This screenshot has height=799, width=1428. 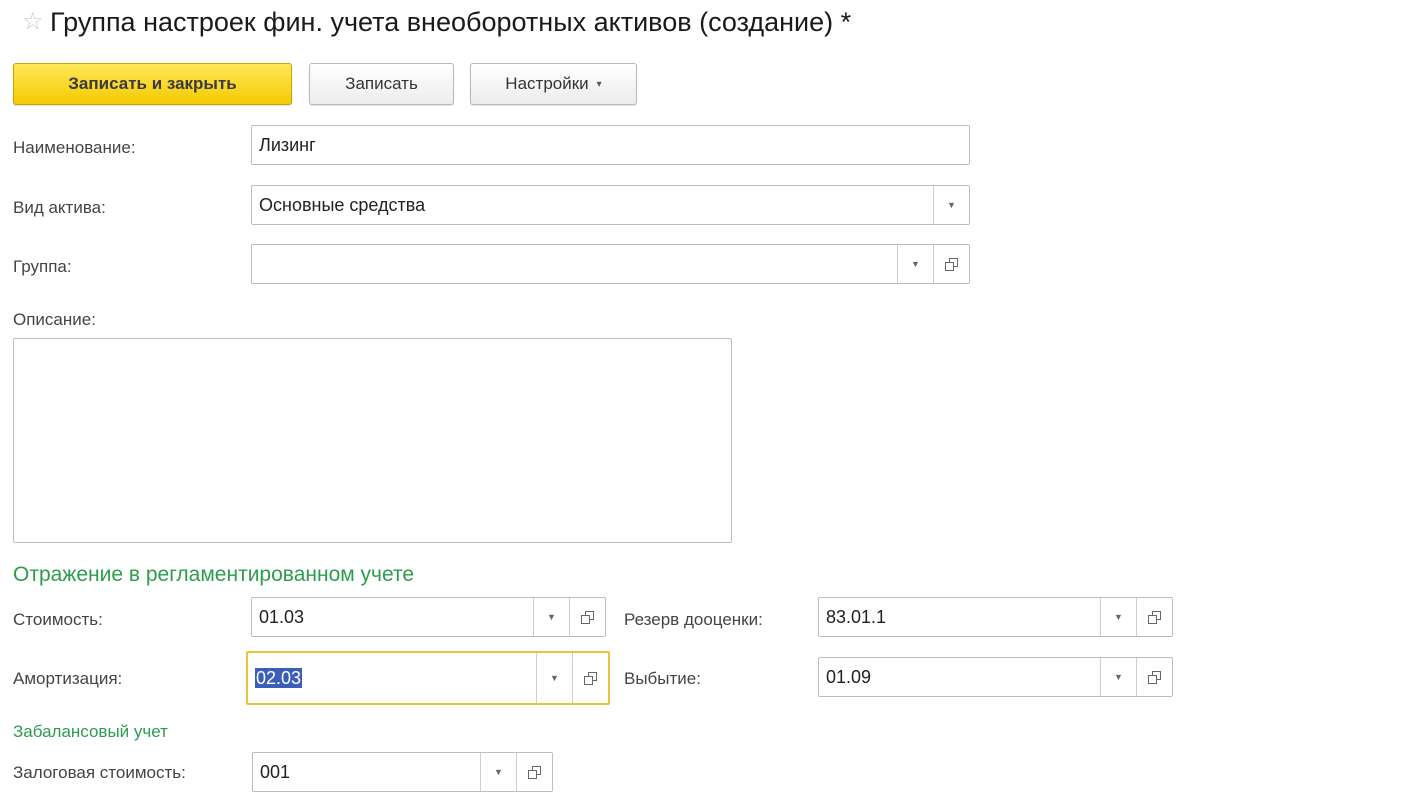 I want to click on save-label: Записать, so click(x=381, y=83).